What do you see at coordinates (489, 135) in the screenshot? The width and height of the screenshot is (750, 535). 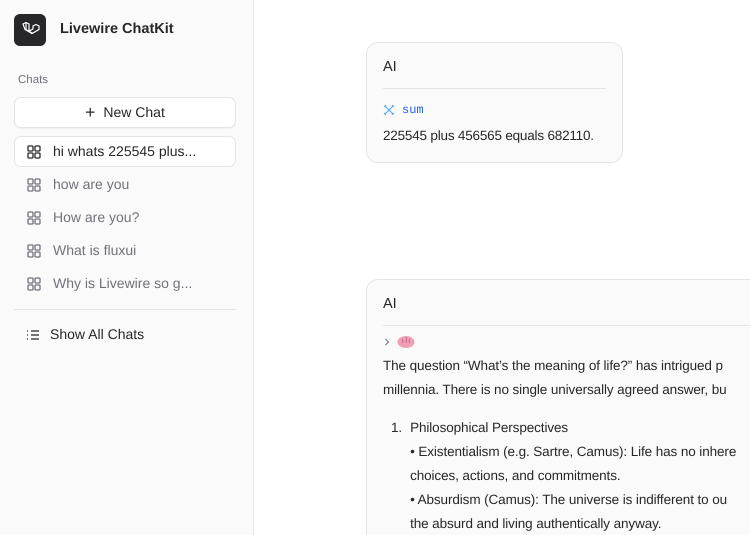 I see `message-text: 225545 plus 456565 equals 682110.` at bounding box center [489, 135].